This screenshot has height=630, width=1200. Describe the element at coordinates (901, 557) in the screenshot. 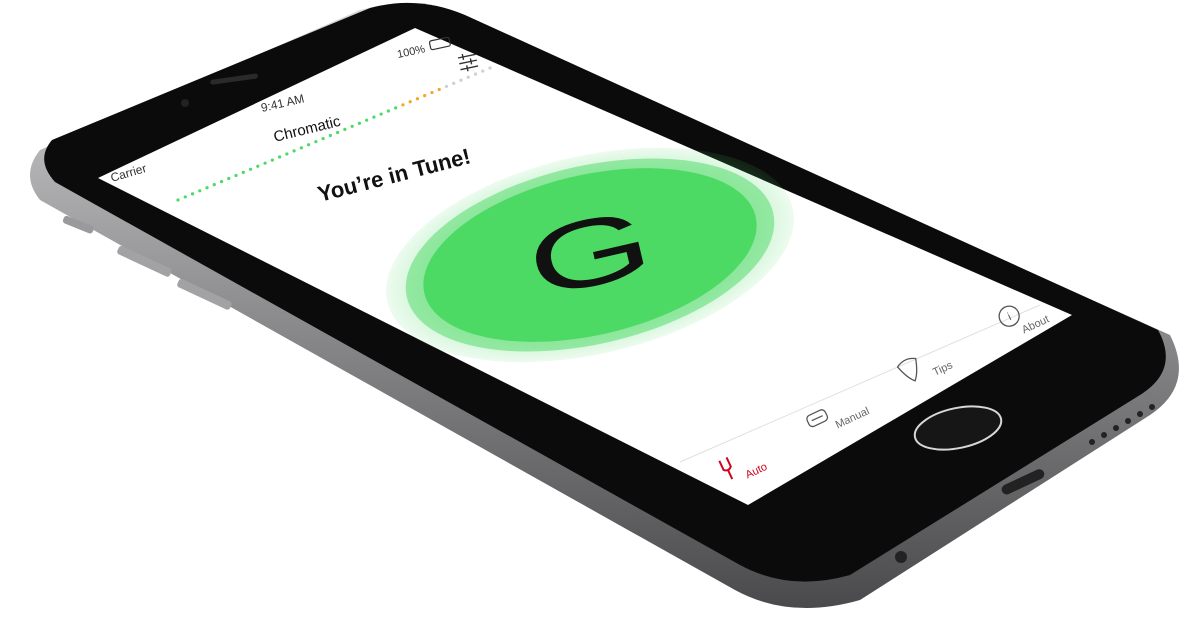

I see `headphone-jack` at that location.